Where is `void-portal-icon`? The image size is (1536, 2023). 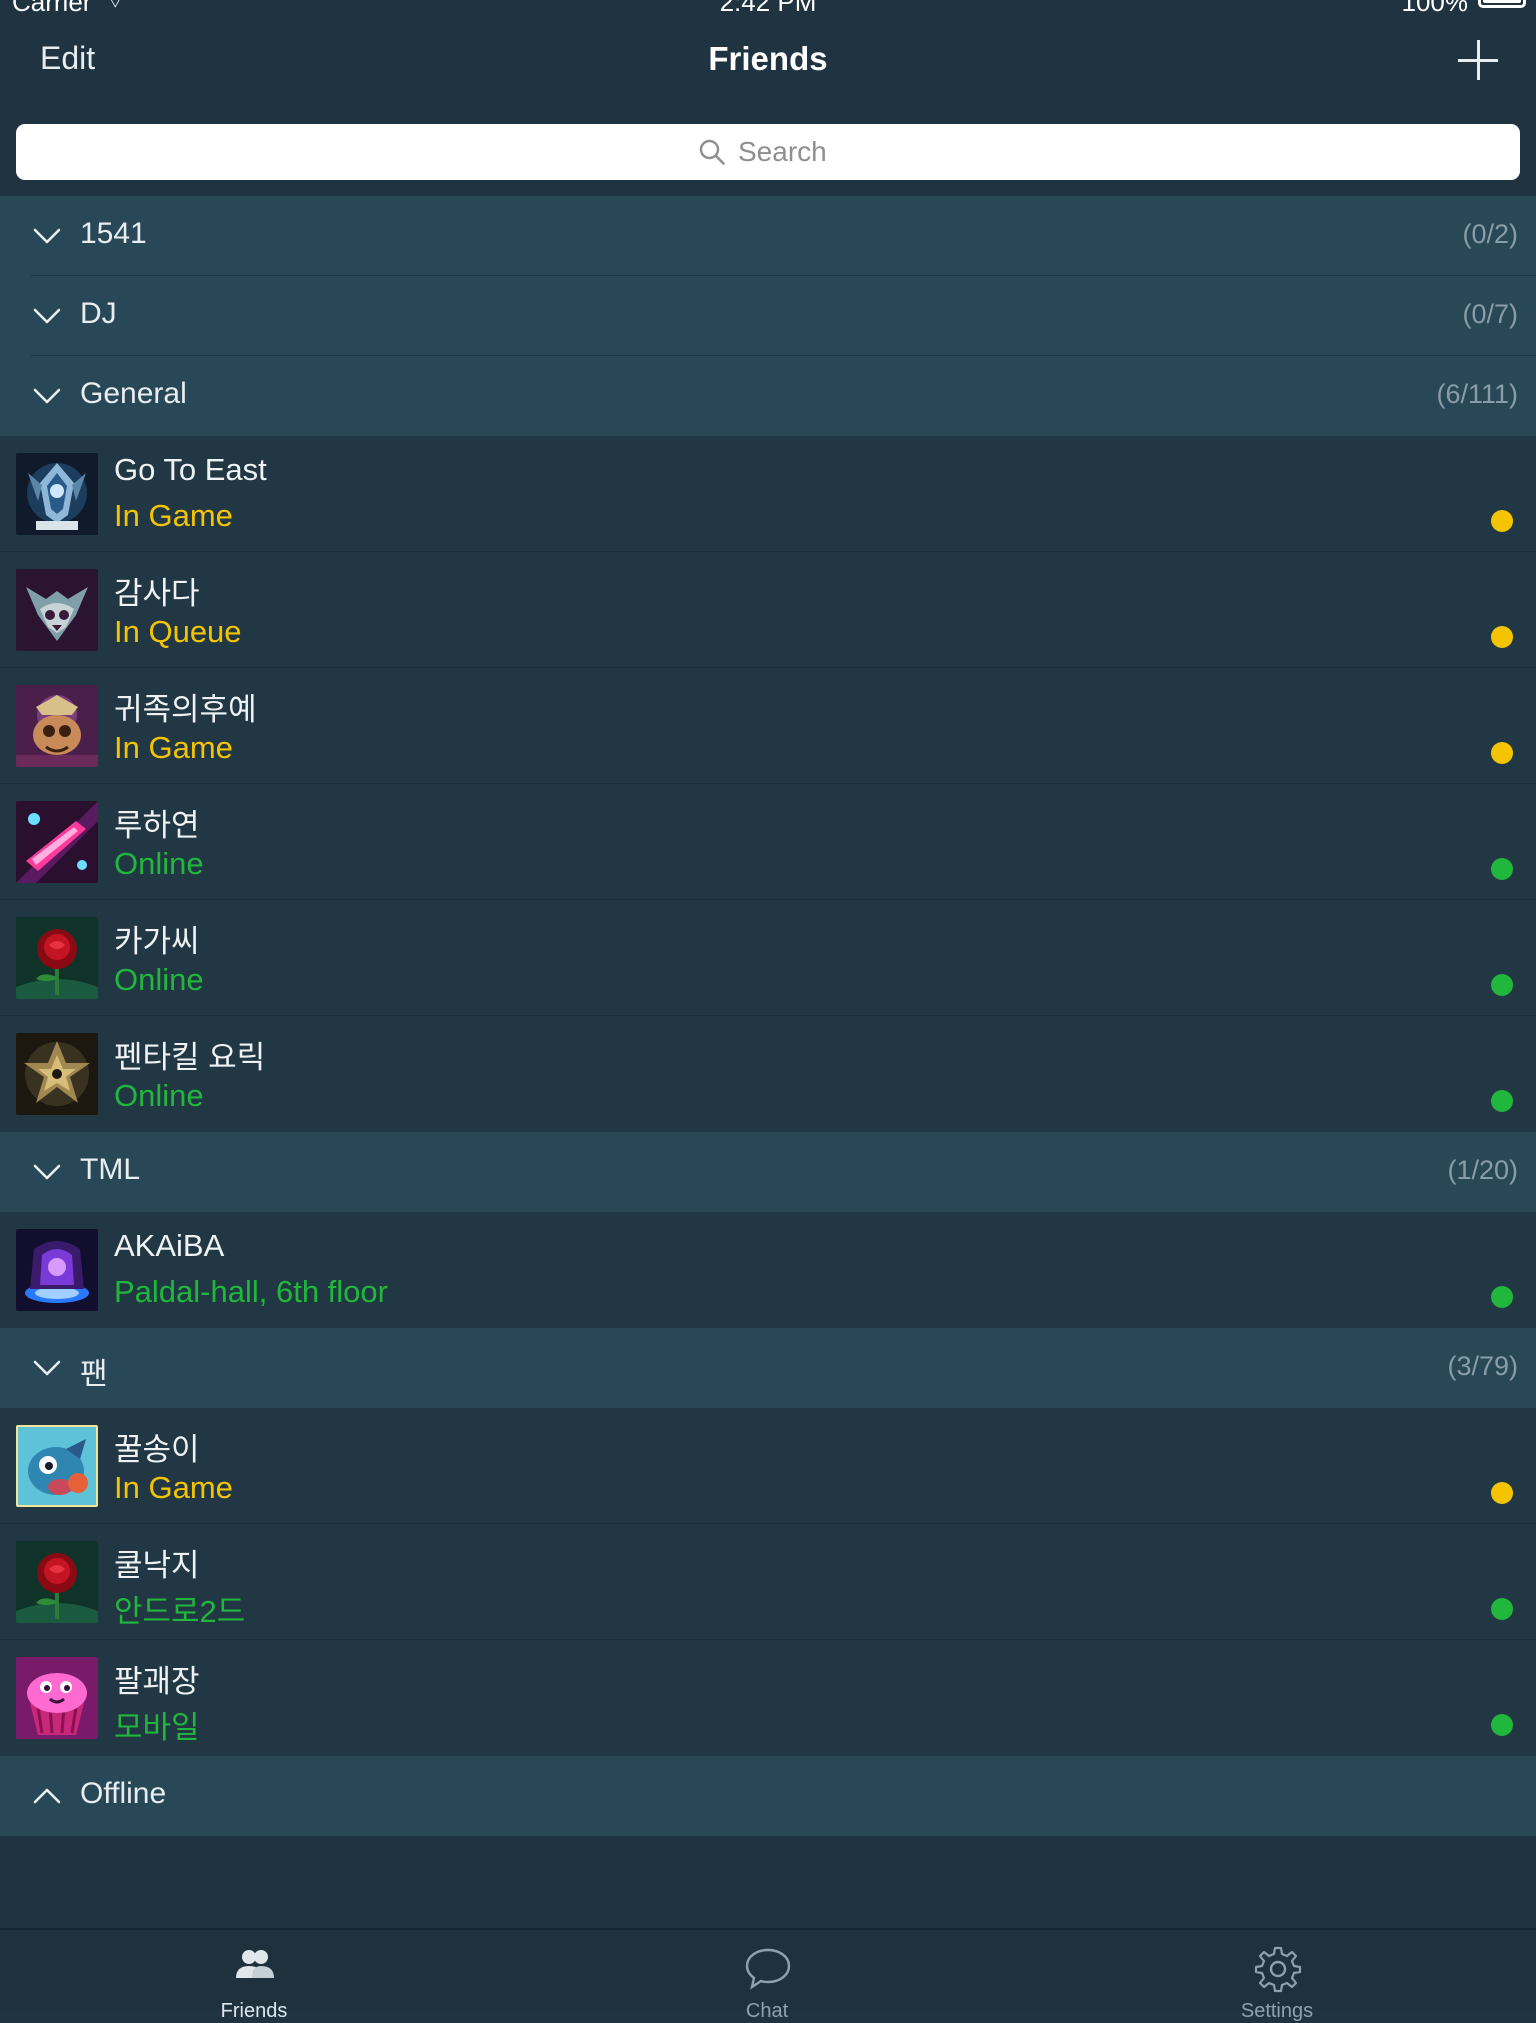
void-portal-icon is located at coordinates (57, 1270).